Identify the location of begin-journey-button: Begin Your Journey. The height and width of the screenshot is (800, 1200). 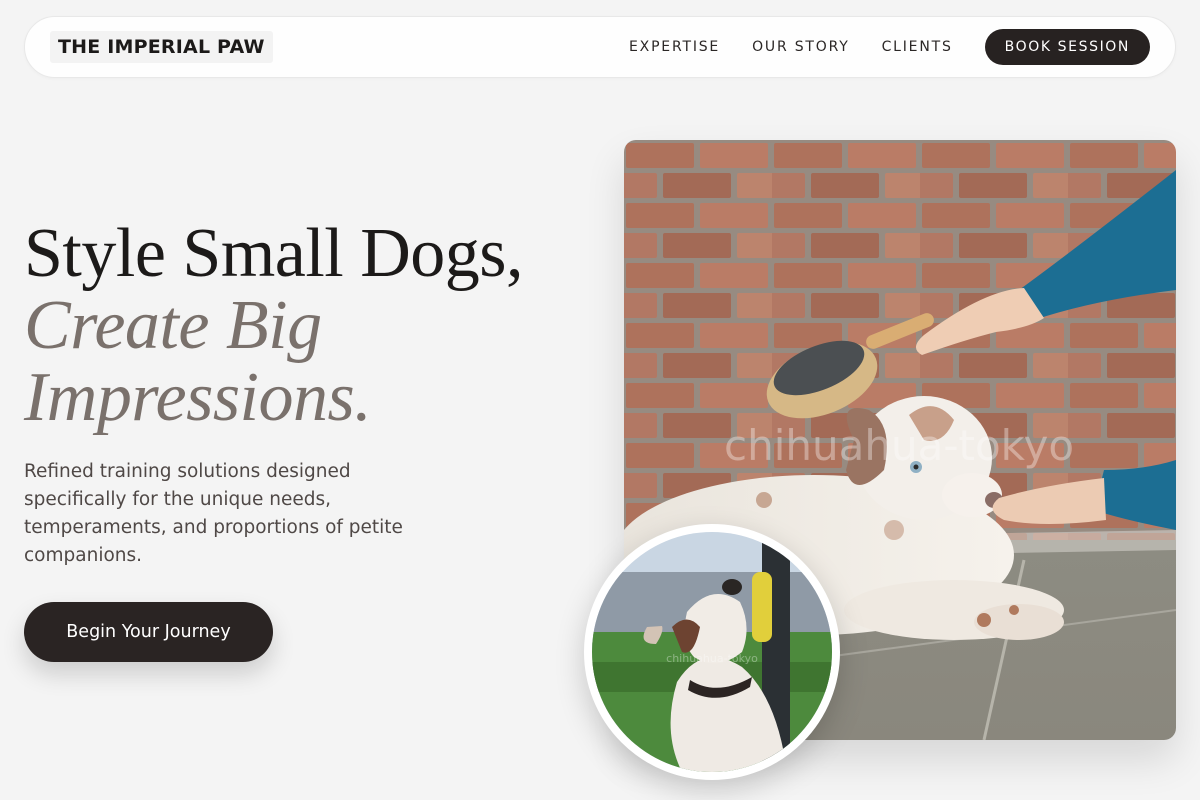
(148, 632).